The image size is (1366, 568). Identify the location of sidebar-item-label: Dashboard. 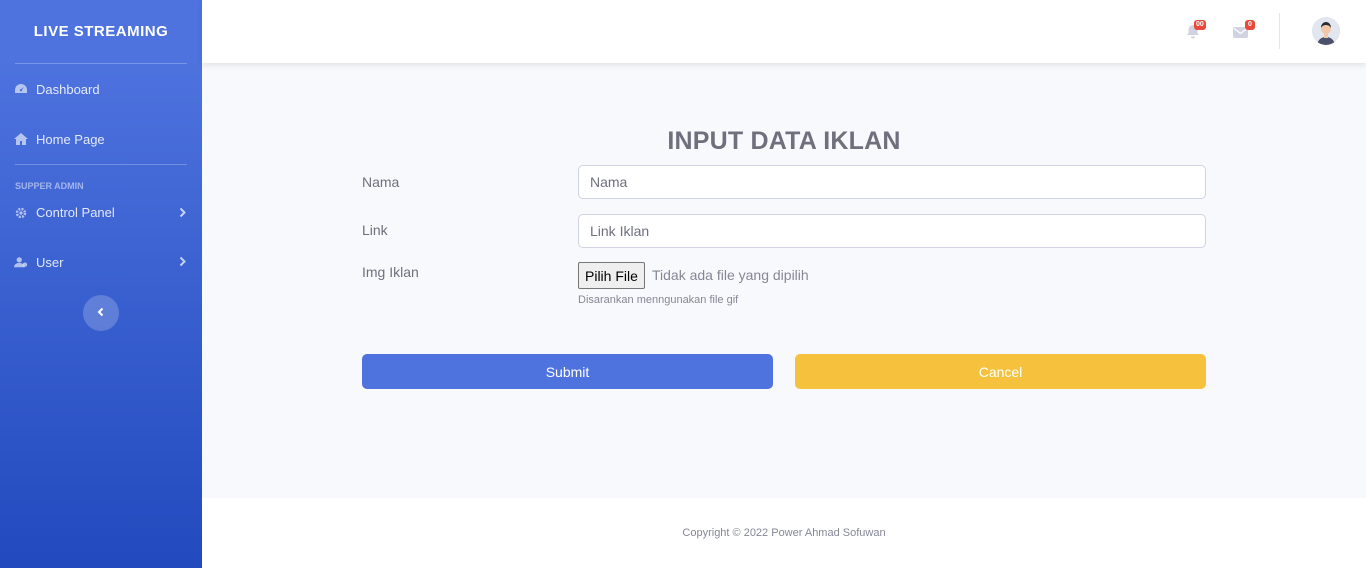
(68, 89).